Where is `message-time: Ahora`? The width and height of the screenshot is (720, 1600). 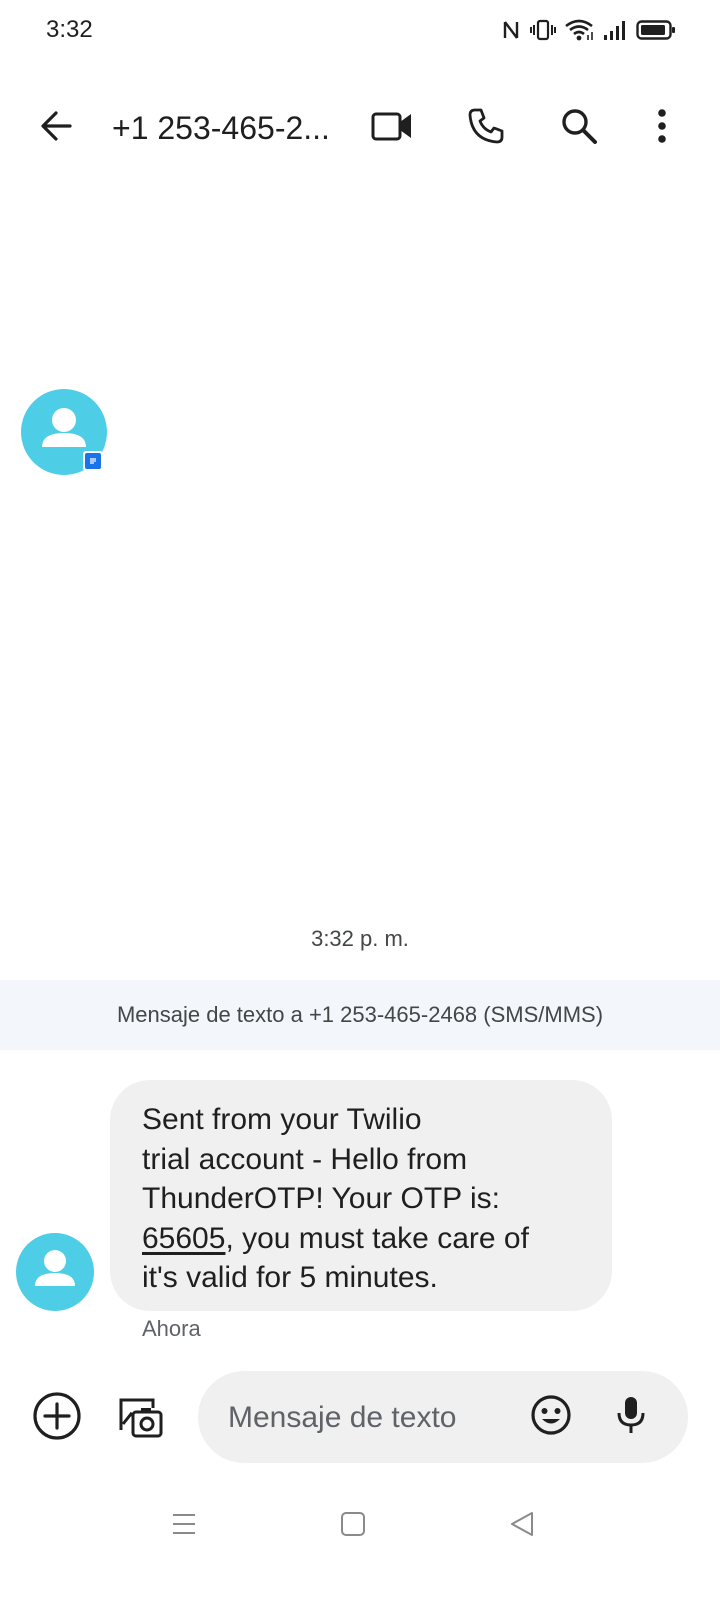 message-time: Ahora is located at coordinates (171, 1328).